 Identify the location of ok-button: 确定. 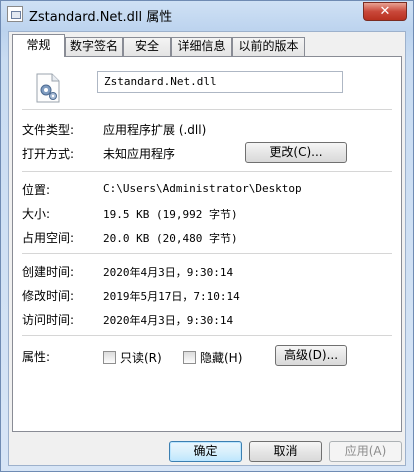
(205, 451).